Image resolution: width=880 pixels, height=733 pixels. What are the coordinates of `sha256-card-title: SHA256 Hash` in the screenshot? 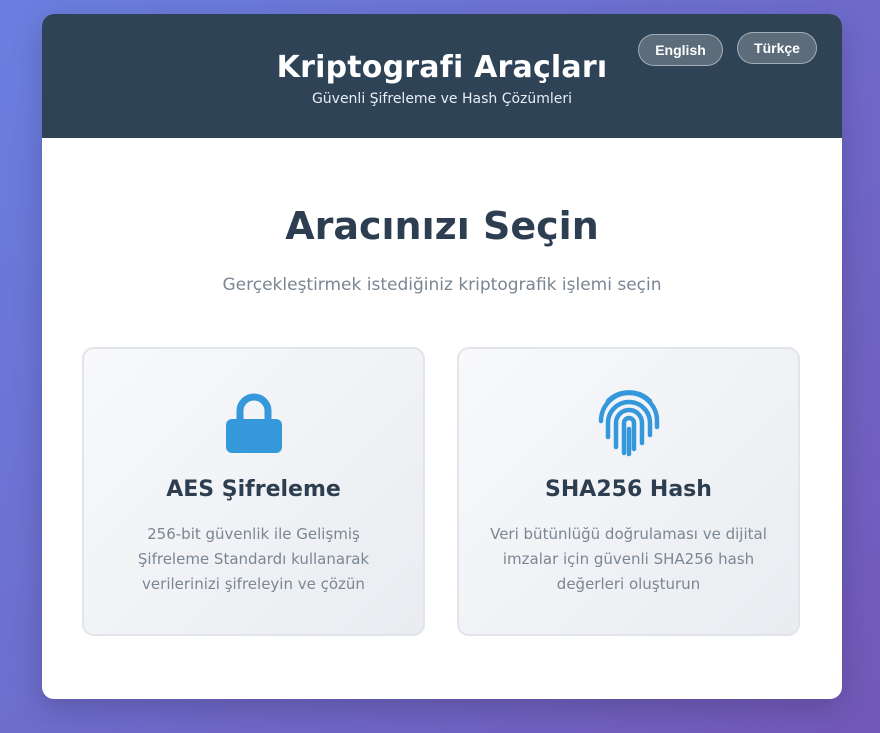 It's located at (628, 489).